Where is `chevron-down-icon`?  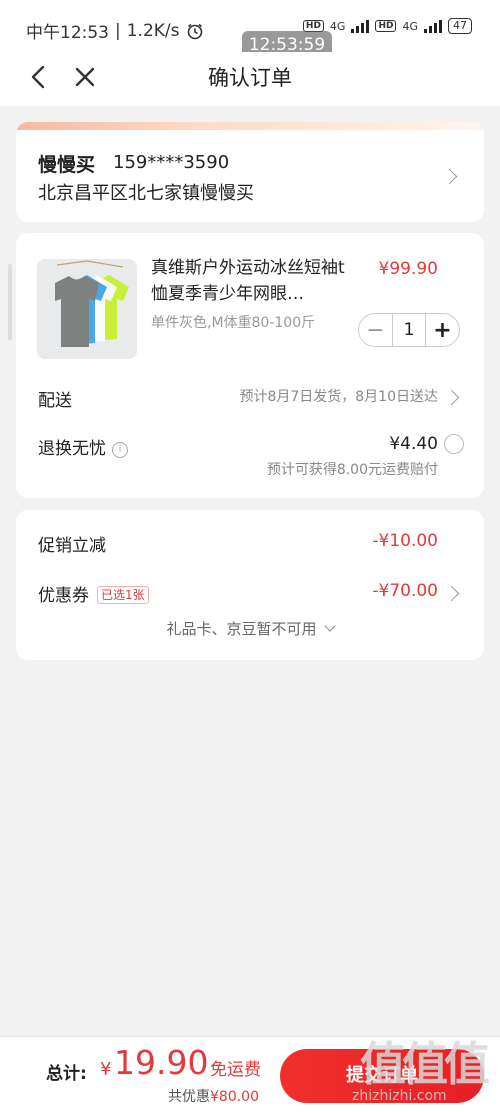
chevron-down-icon is located at coordinates (329, 626).